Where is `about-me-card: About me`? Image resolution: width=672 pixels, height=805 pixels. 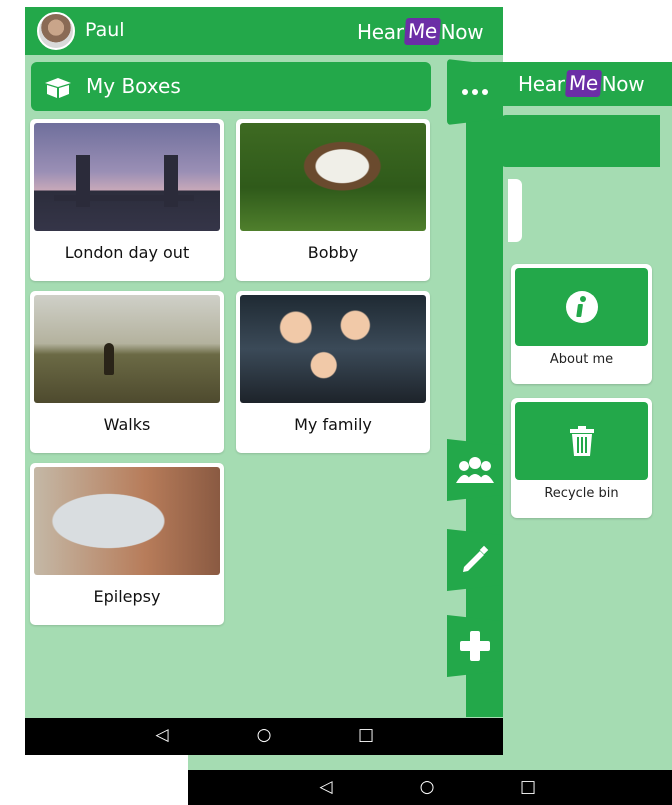 about-me-card: About me is located at coordinates (581, 324).